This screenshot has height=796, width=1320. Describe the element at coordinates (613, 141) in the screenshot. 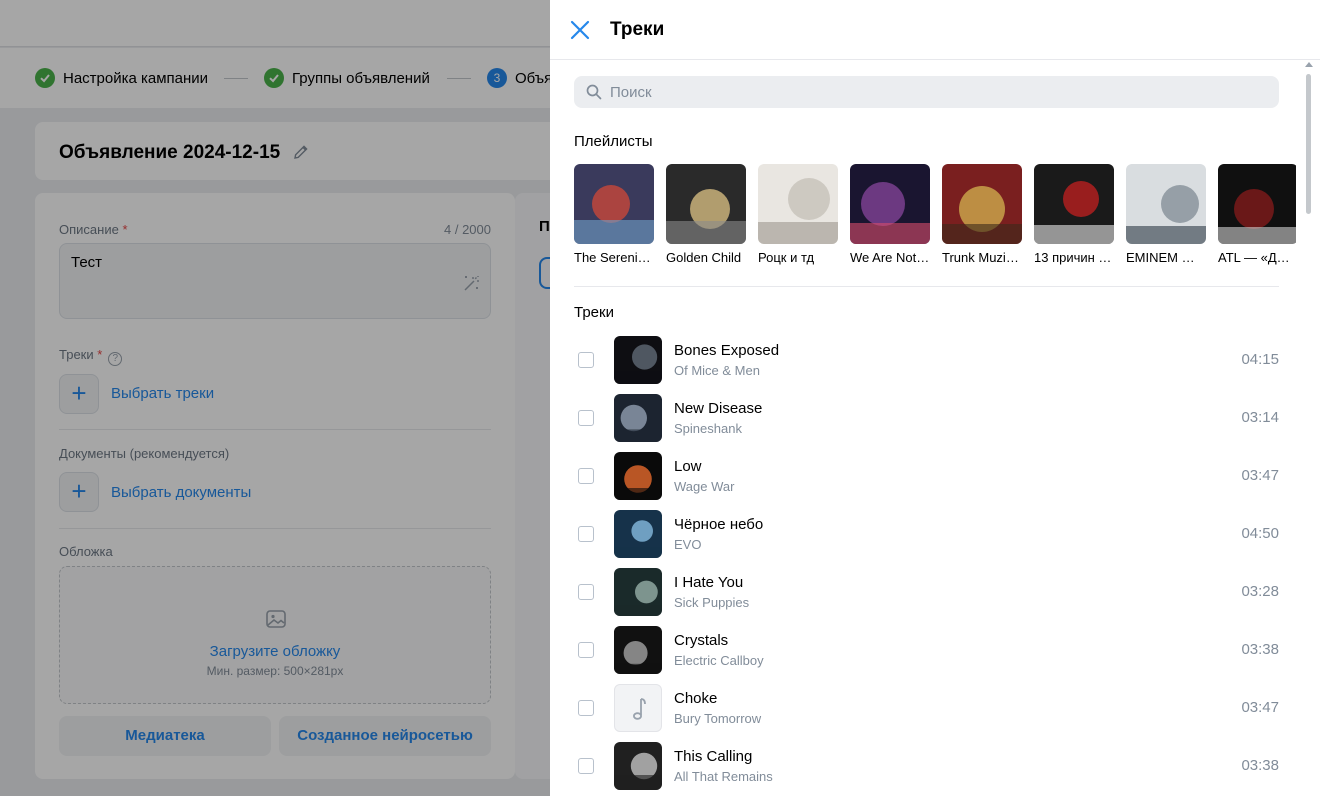

I see `playlists-heading: Плейлисты` at that location.